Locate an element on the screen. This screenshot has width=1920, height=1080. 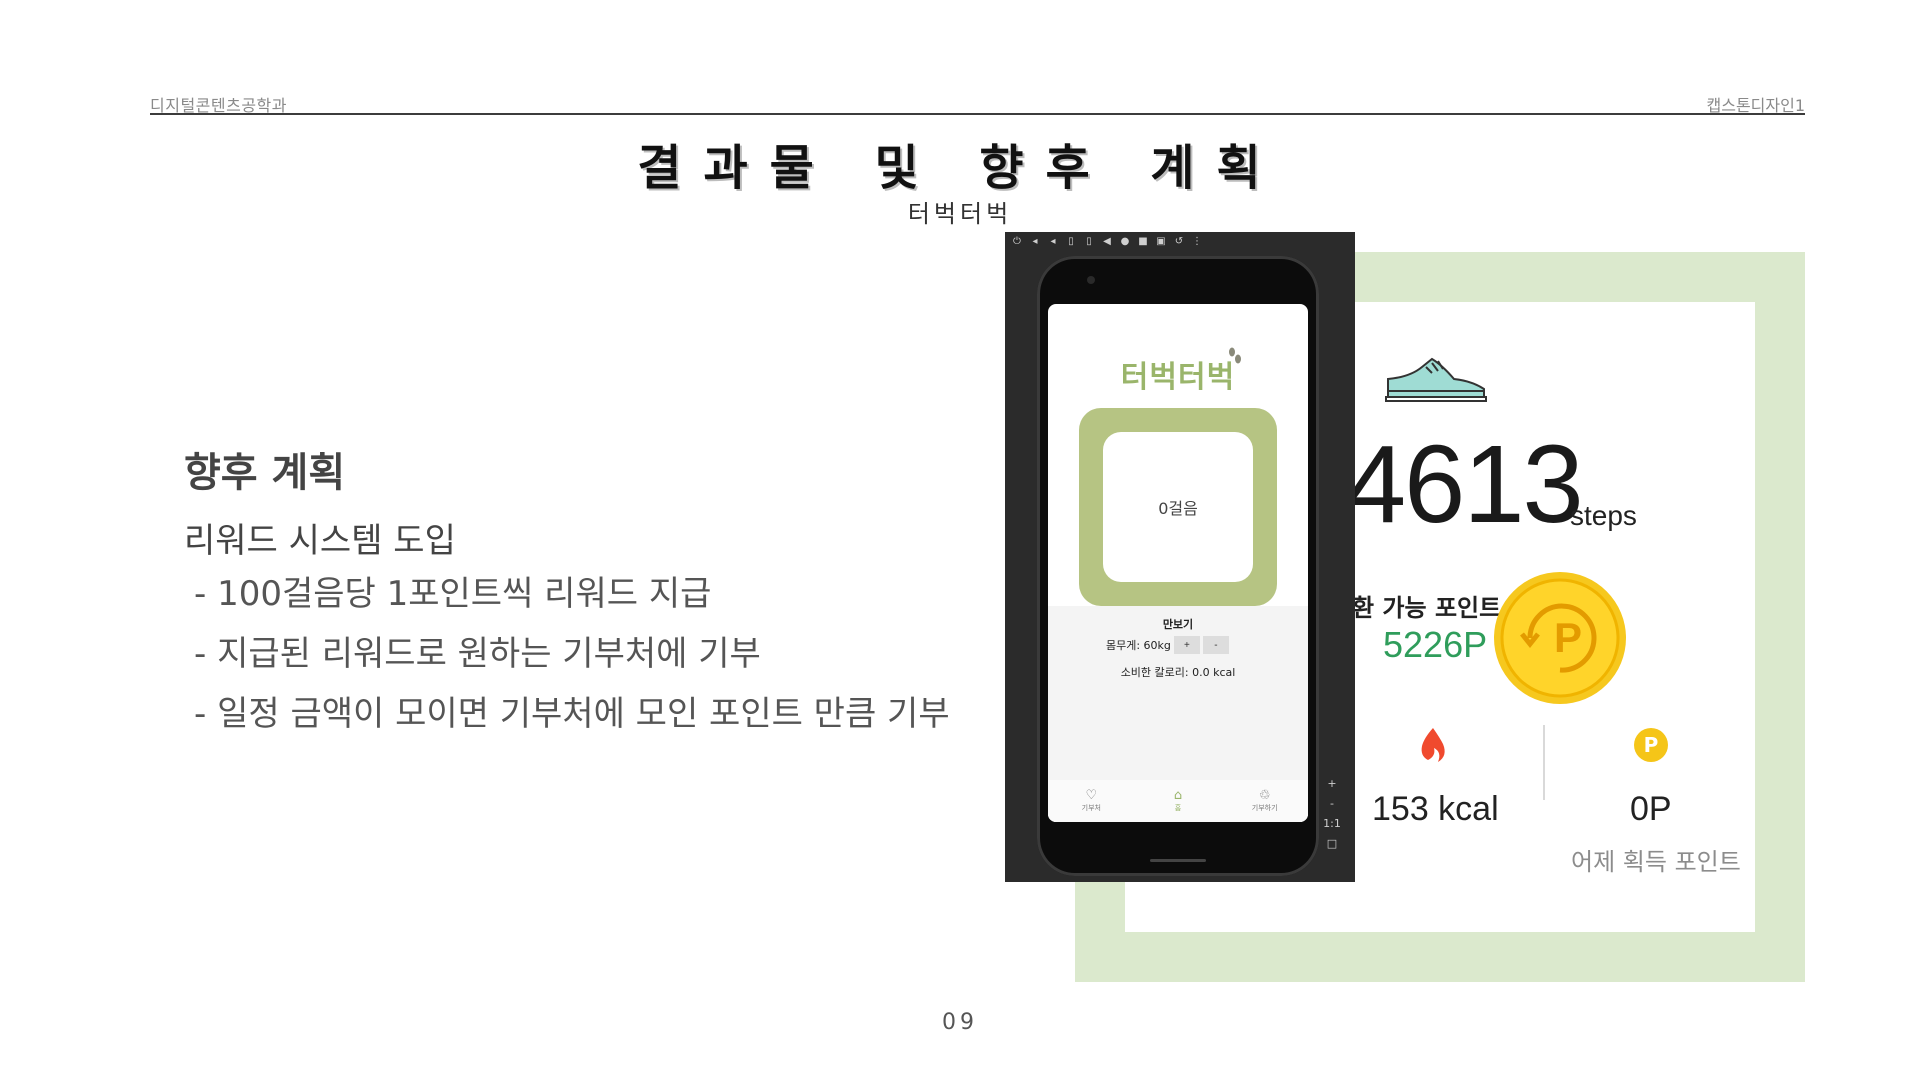
header-divider is located at coordinates (977, 114).